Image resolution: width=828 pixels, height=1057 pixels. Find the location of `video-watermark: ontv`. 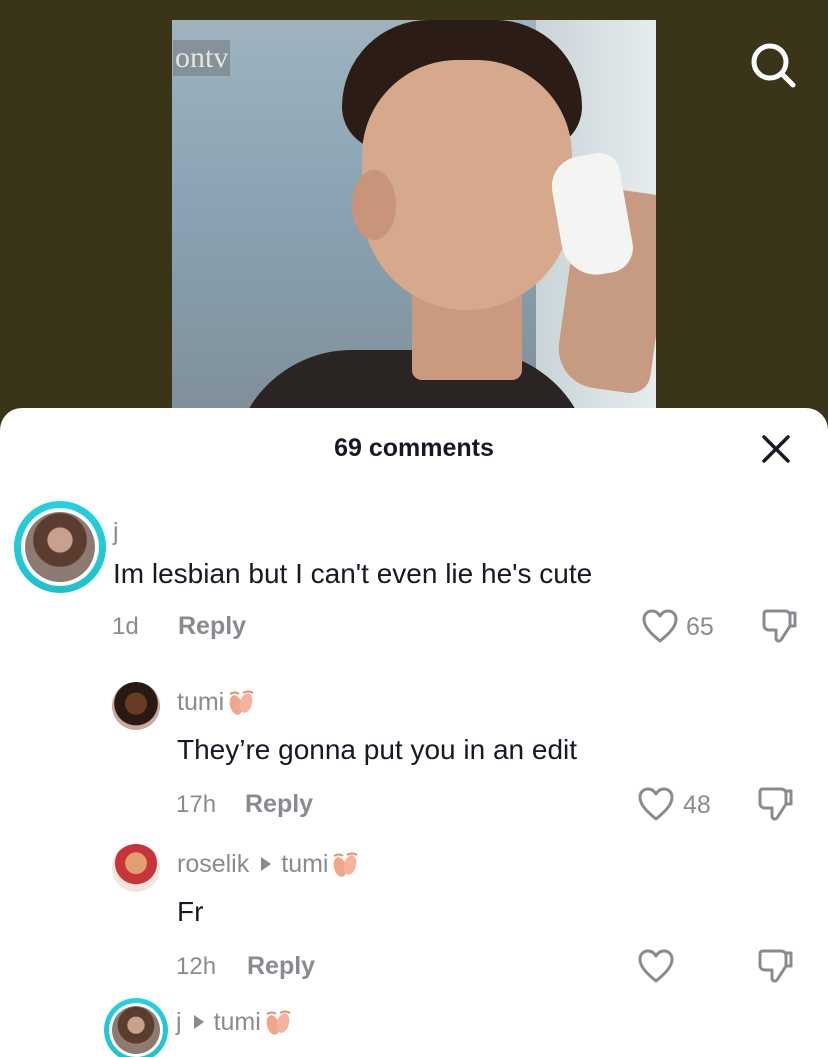

video-watermark: ontv is located at coordinates (202, 58).